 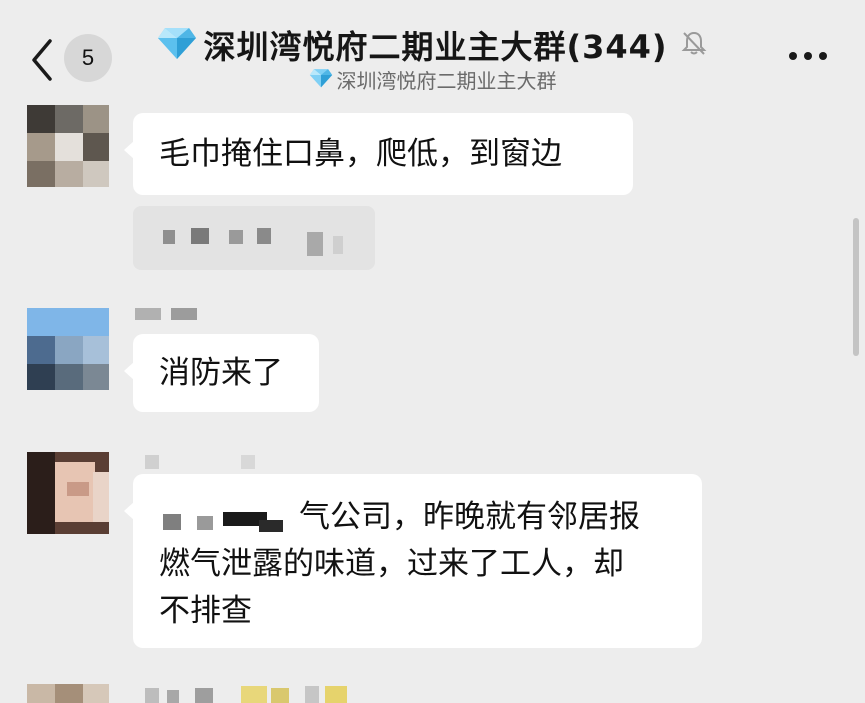 I want to click on message-text: 消防来了, so click(x=221, y=373).